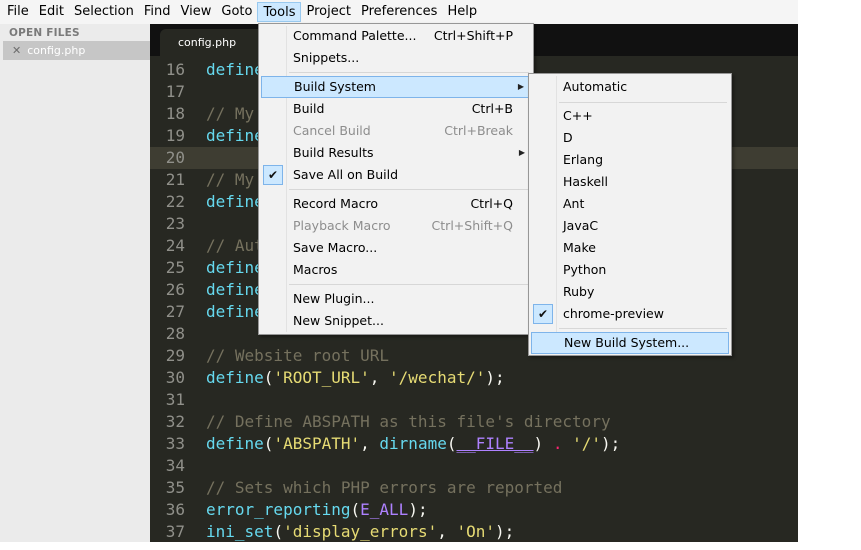 Image resolution: width=861 pixels, height=550 pixels. Describe the element at coordinates (175, 289) in the screenshot. I see `line-number: 26` at that location.